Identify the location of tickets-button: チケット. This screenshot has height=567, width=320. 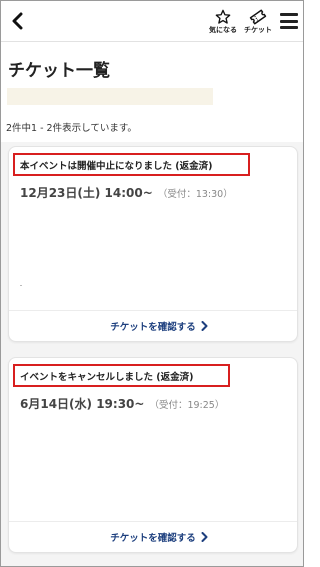
(258, 23).